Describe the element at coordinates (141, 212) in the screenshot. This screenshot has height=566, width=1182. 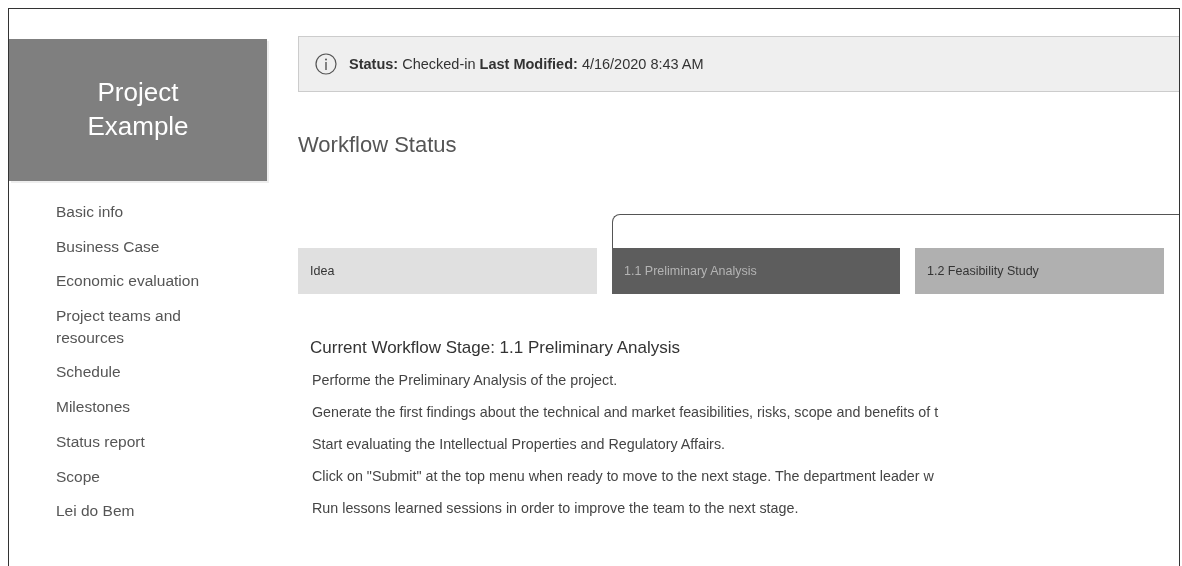
I see `sidebar-link: Basic info` at that location.